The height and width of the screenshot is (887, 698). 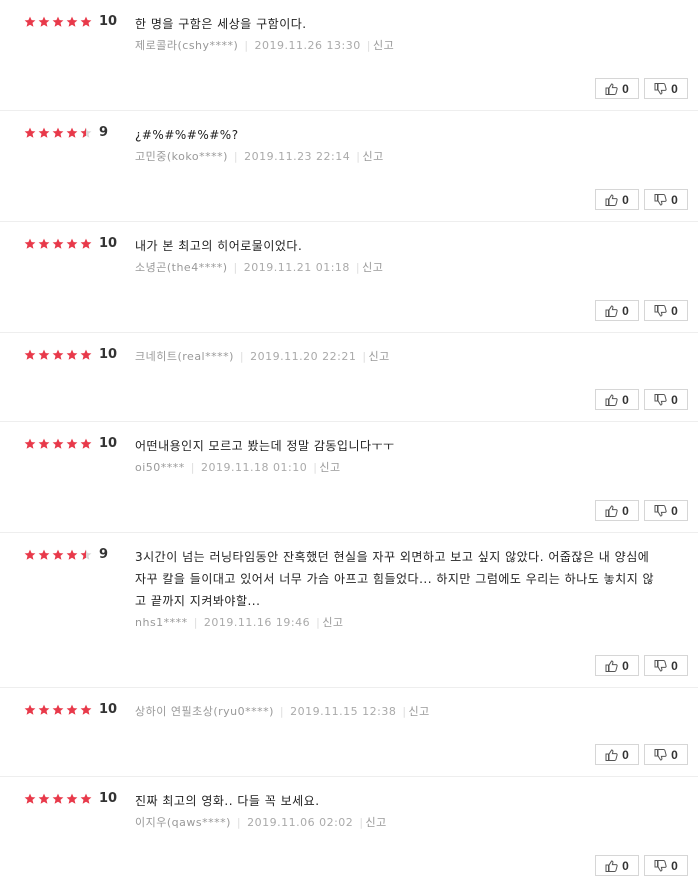 I want to click on review-meta: 이지우(qaws****) | 2019.11.06 02:02 | 신고, so click(x=400, y=823).